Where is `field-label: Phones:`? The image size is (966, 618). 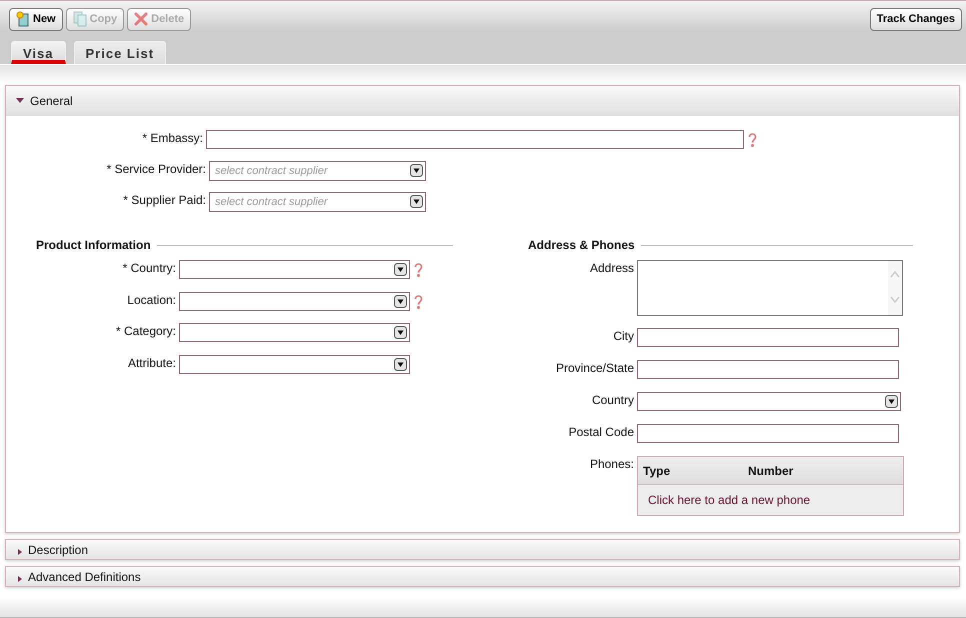 field-label: Phones: is located at coordinates (611, 463).